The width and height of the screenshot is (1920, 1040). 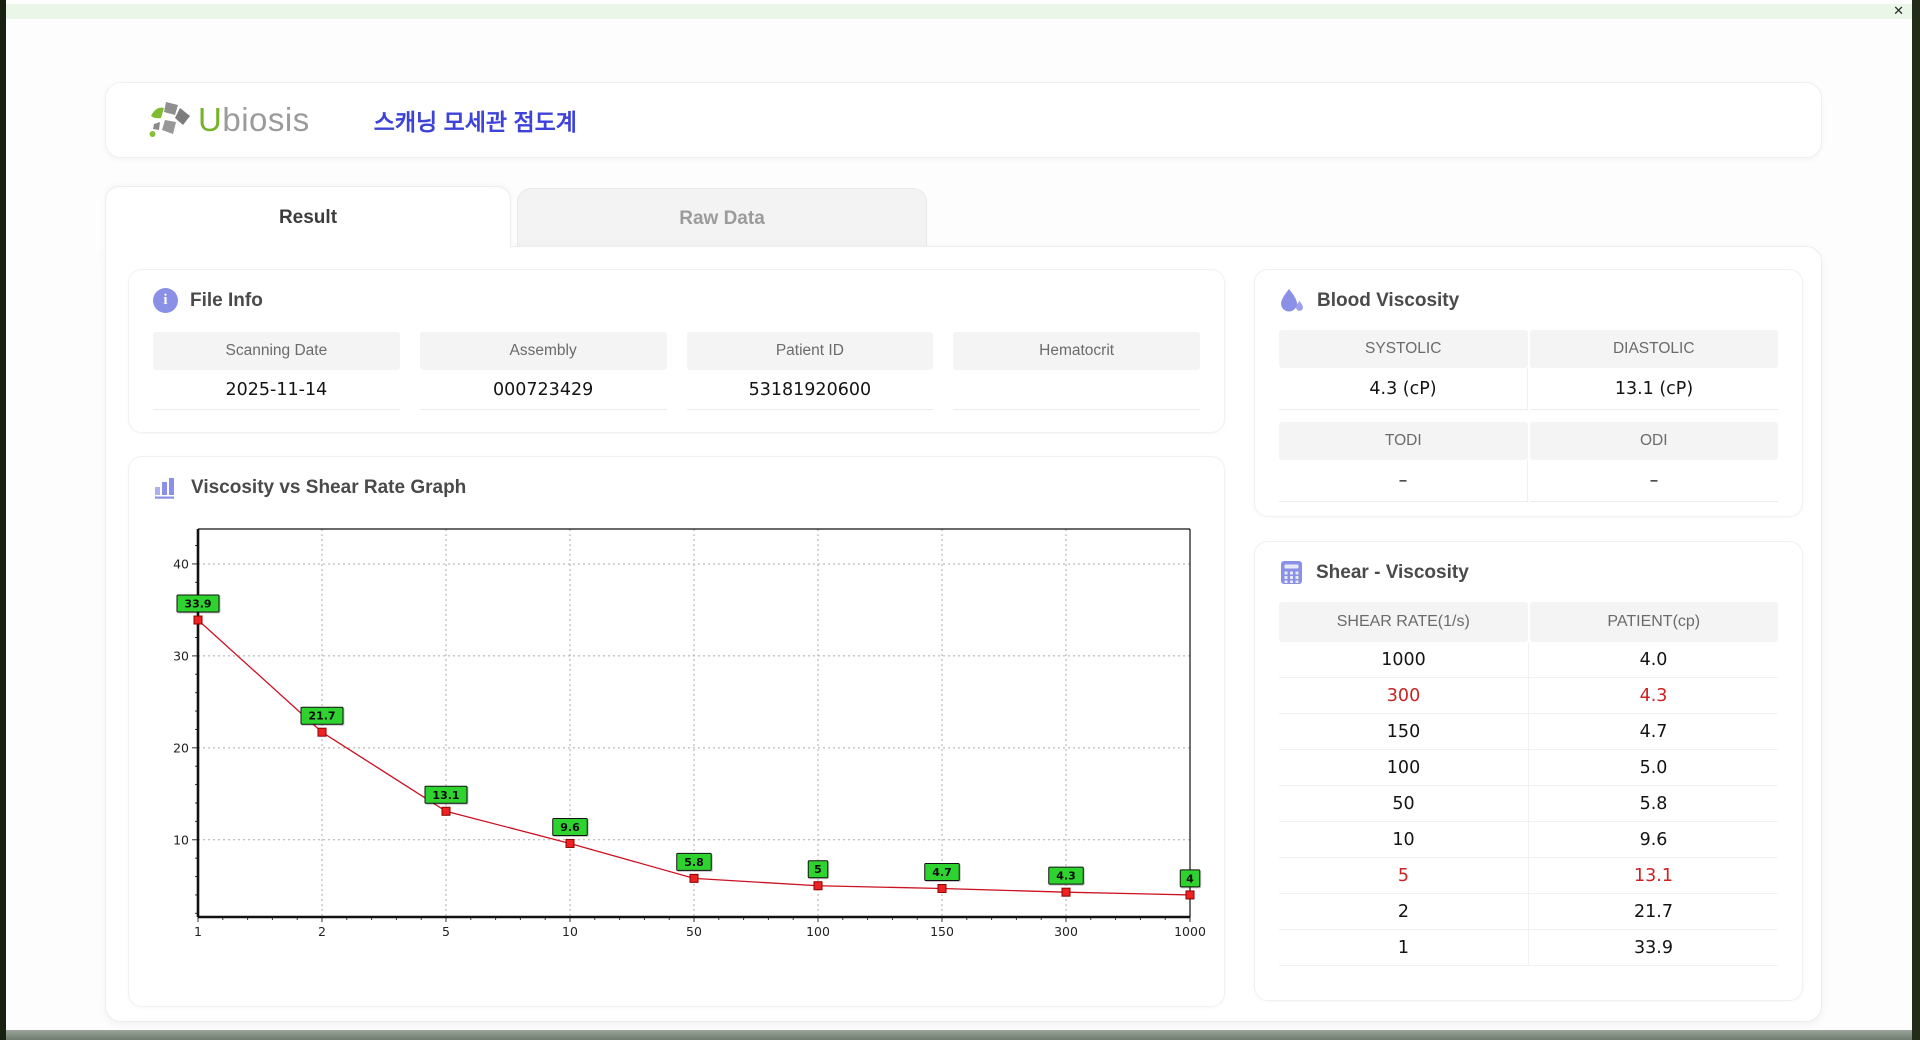 I want to click on bv-header-row-2: TODI ODI, so click(x=1528, y=441).